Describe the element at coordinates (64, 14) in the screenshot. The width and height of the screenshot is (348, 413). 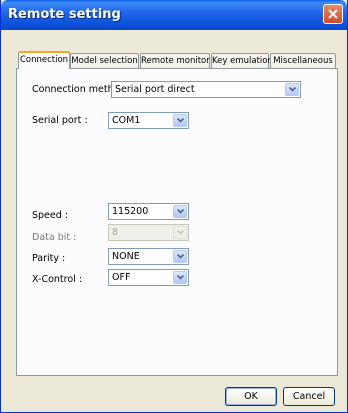
I see `window-title: Remote setting` at that location.